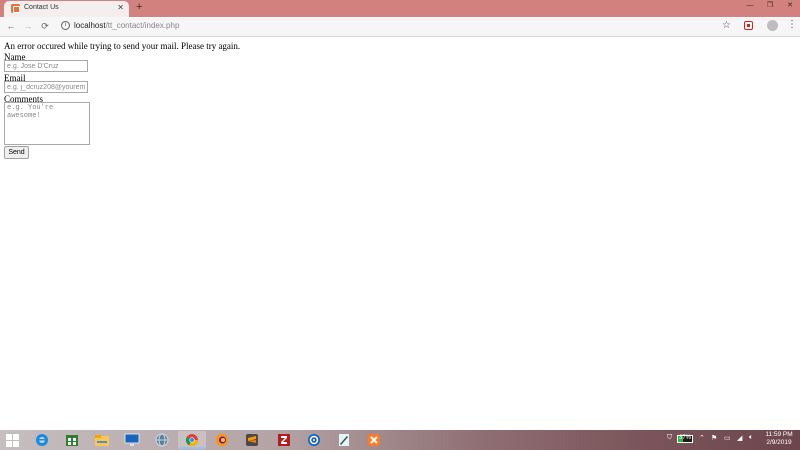  I want to click on gear-icon, so click(314, 440).